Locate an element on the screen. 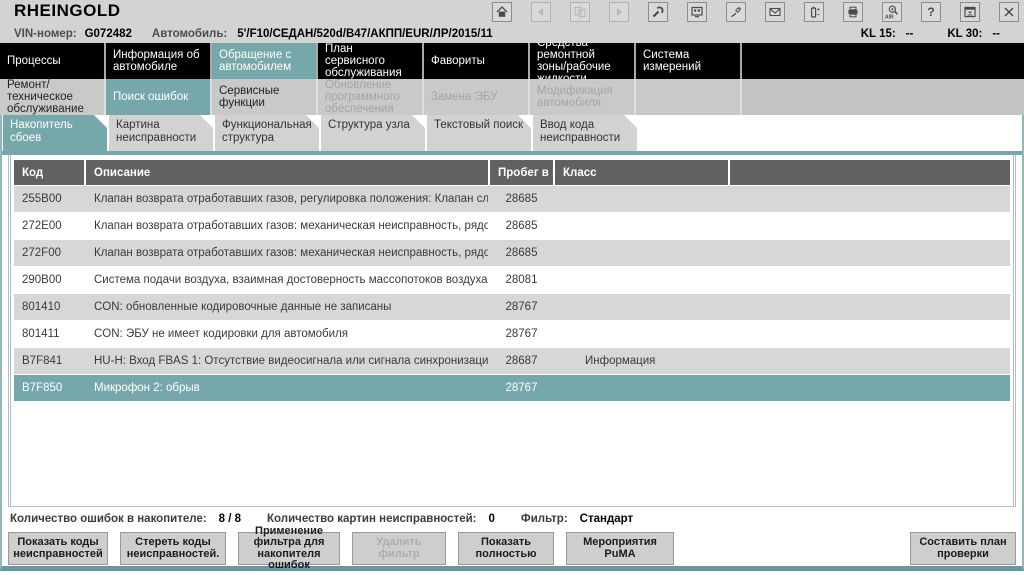  show-fault-codes-button: Показать коды неисправностей is located at coordinates (58, 548).